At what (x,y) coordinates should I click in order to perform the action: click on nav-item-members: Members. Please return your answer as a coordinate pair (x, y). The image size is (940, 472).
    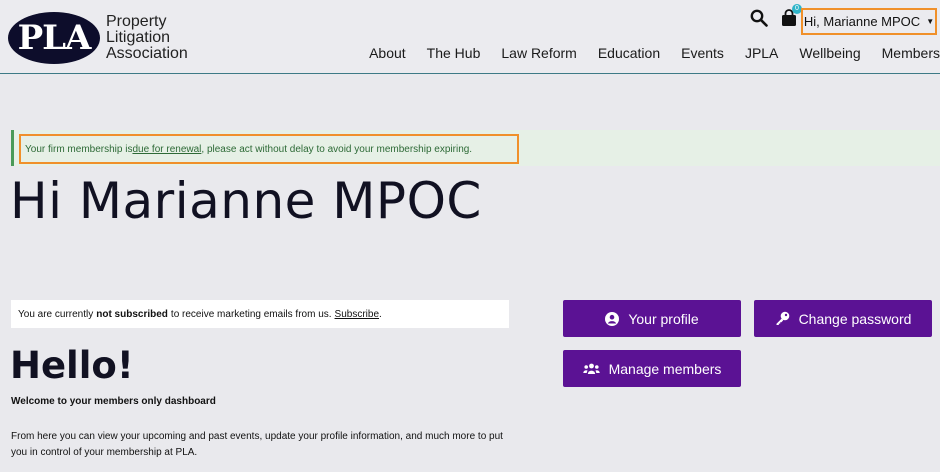
    Looking at the image, I should click on (911, 53).